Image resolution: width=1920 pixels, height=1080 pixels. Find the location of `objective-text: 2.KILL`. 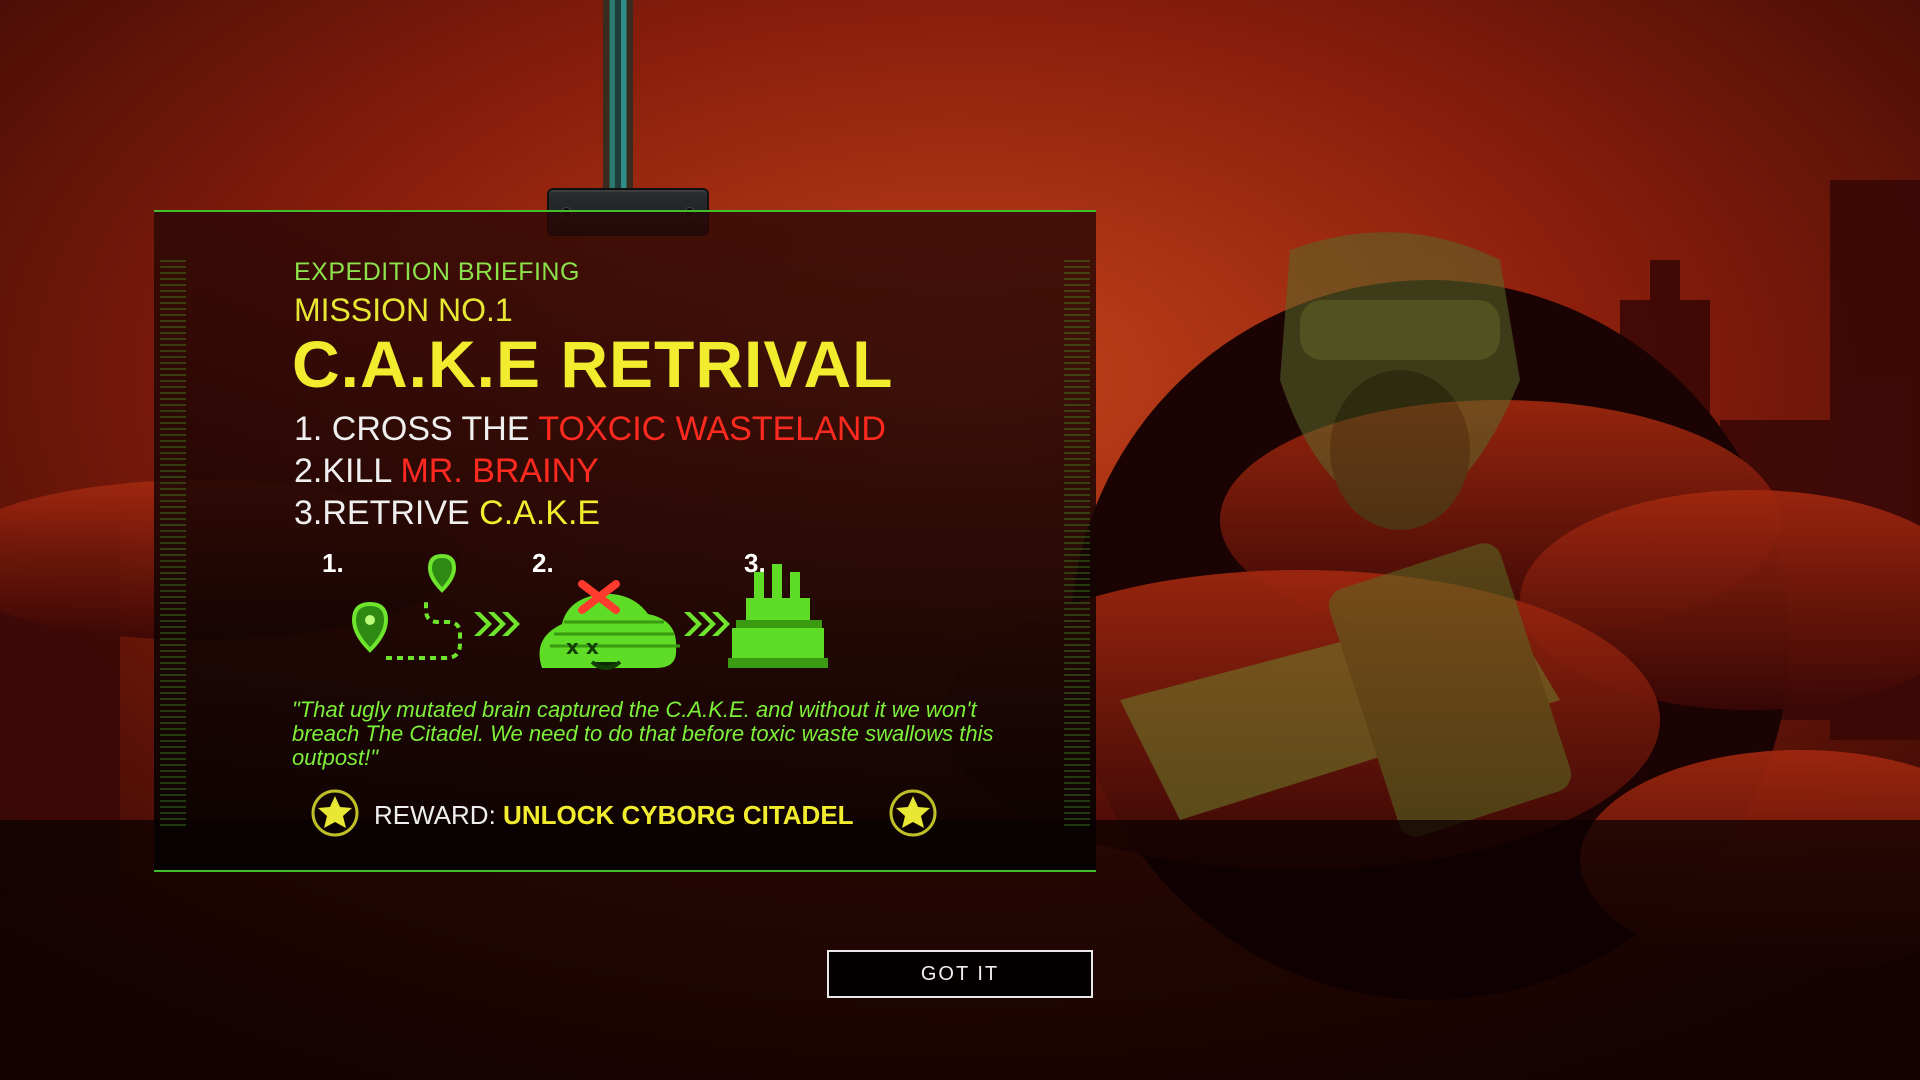

objective-text: 2.KILL is located at coordinates (347, 471).